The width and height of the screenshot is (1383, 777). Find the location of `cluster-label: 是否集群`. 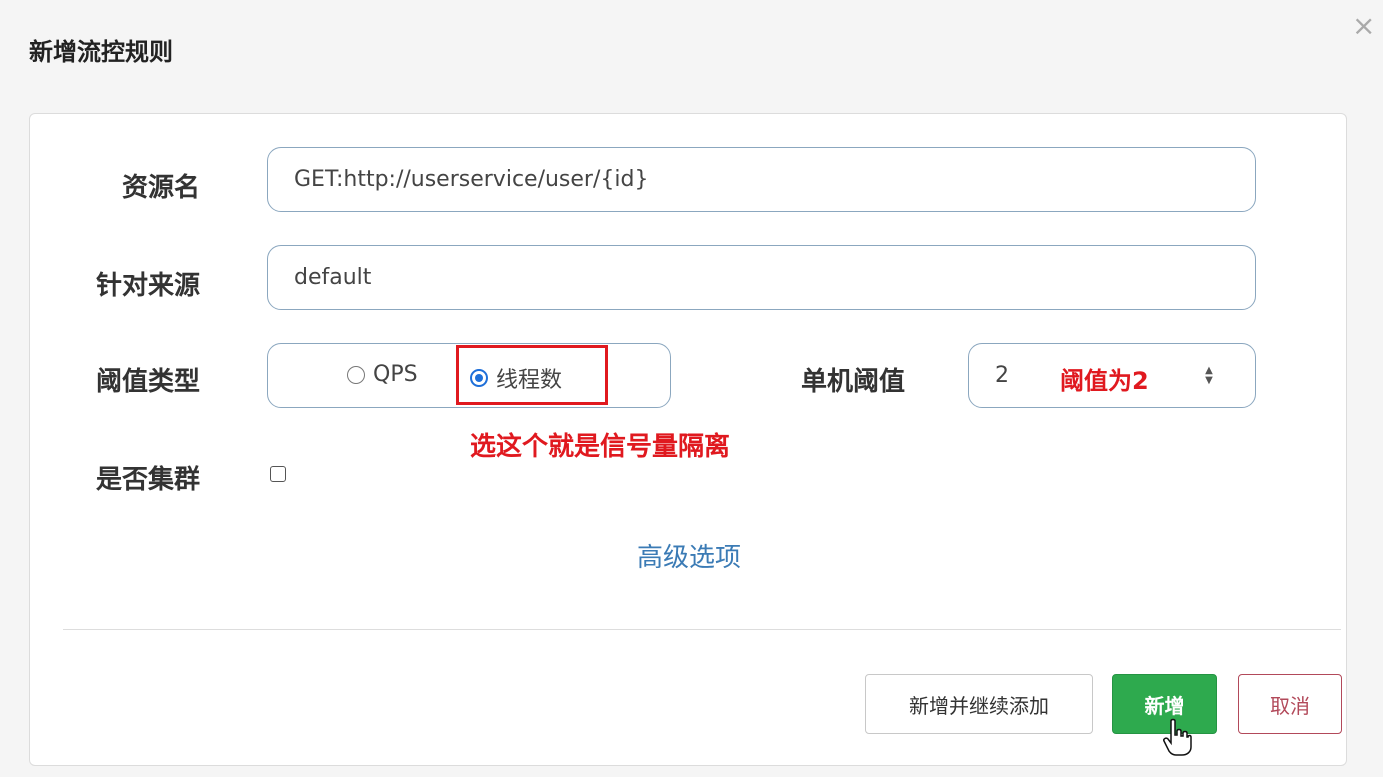

cluster-label: 是否集群 is located at coordinates (147, 480).